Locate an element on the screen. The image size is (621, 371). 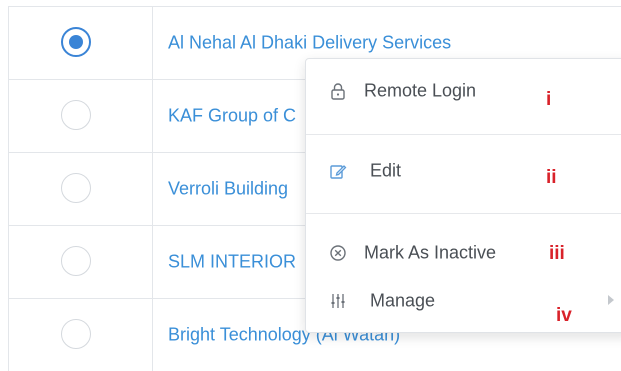
menu-item-remote-login: Remote Login is located at coordinates (463, 91).